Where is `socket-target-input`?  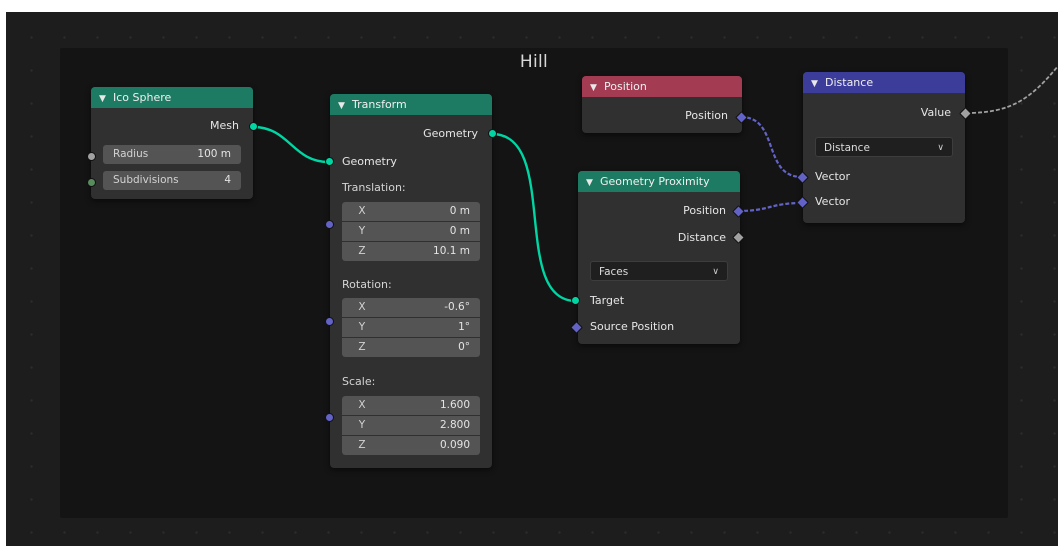
socket-target-input is located at coordinates (575, 300).